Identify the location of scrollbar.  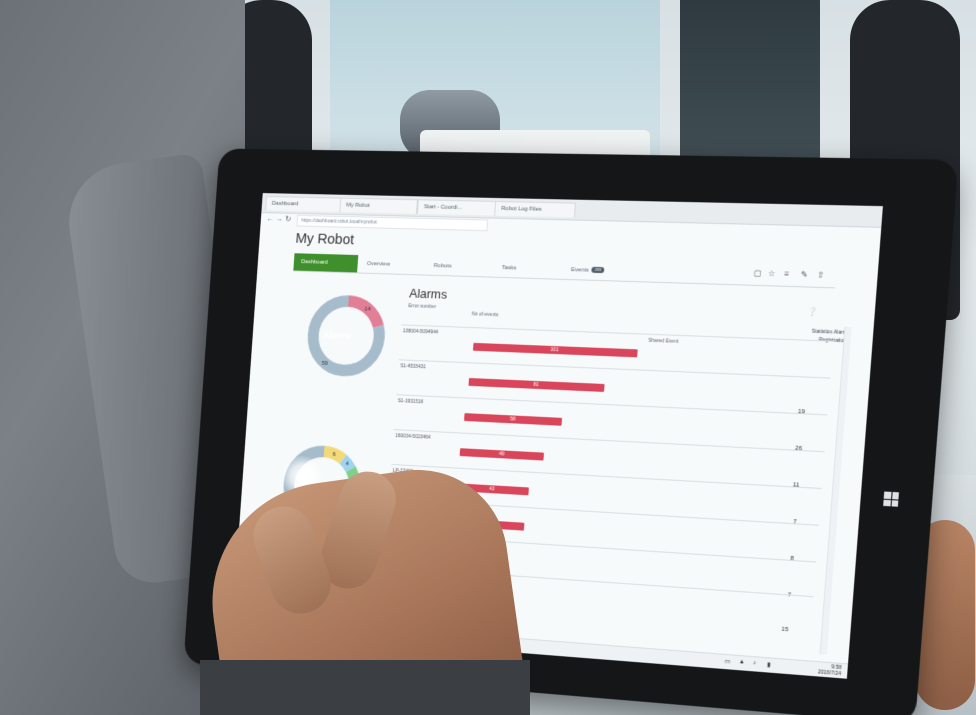
(835, 490).